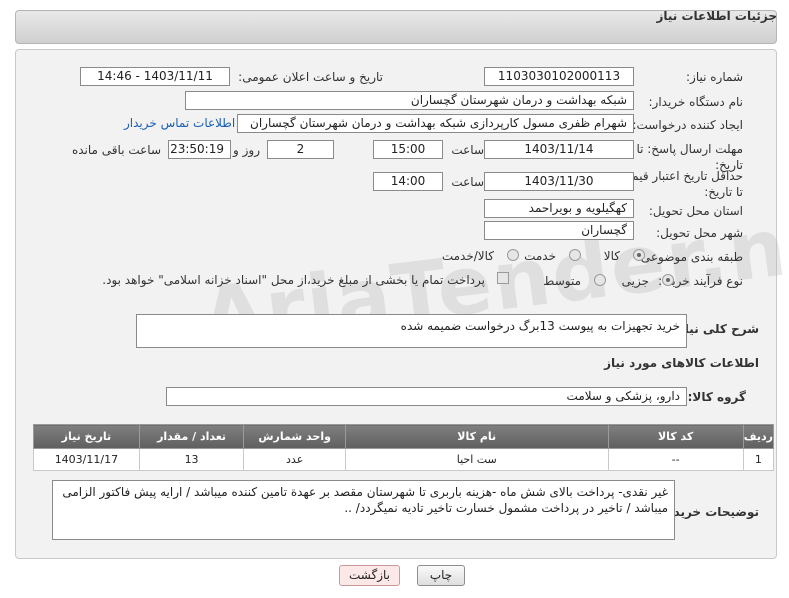  What do you see at coordinates (540, 256) in the screenshot?
I see `category-service-label: خدمت` at bounding box center [540, 256].